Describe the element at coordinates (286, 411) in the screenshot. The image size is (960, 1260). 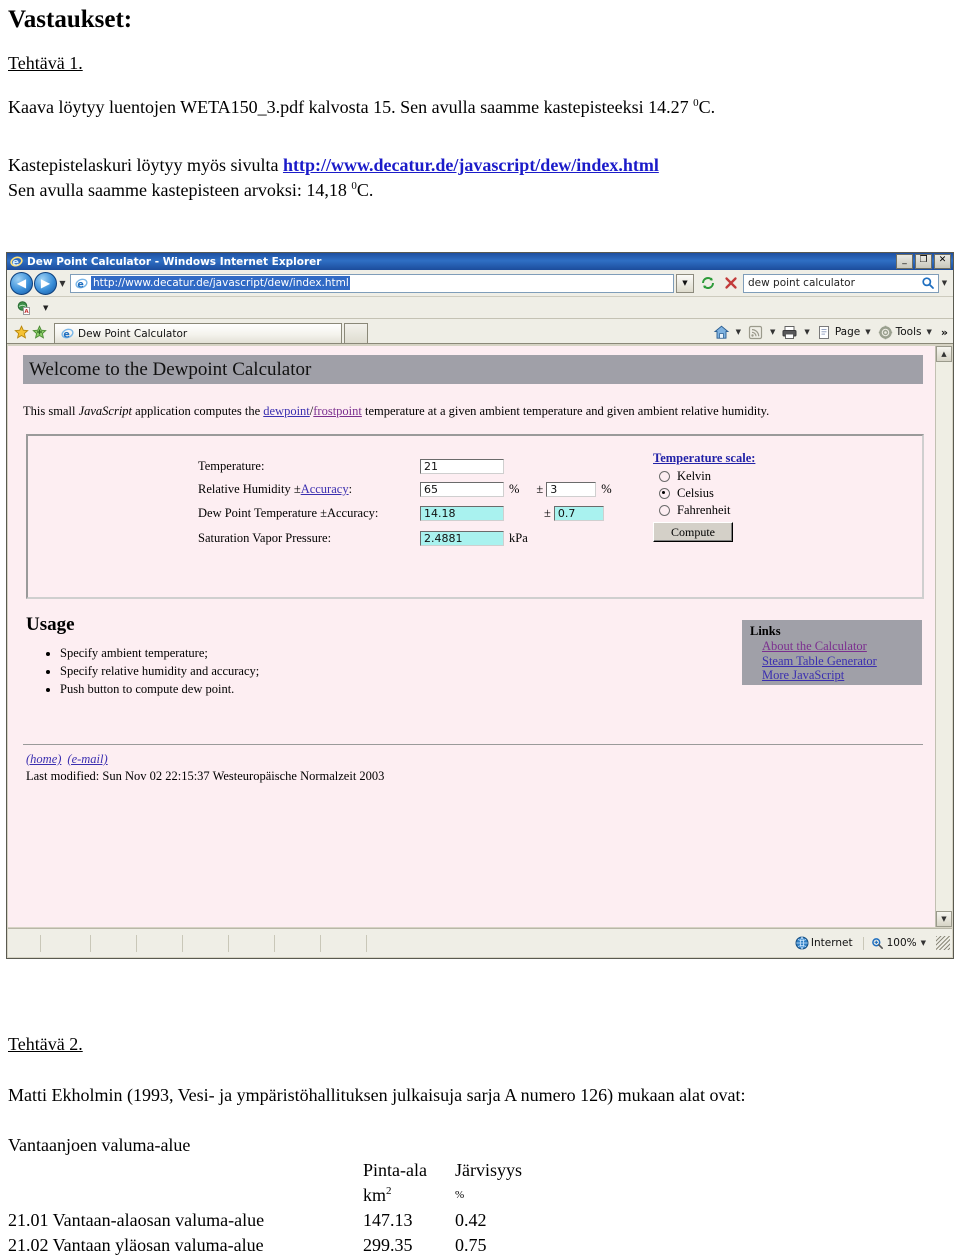
I see `dewpoint-link: dewpoint` at that location.